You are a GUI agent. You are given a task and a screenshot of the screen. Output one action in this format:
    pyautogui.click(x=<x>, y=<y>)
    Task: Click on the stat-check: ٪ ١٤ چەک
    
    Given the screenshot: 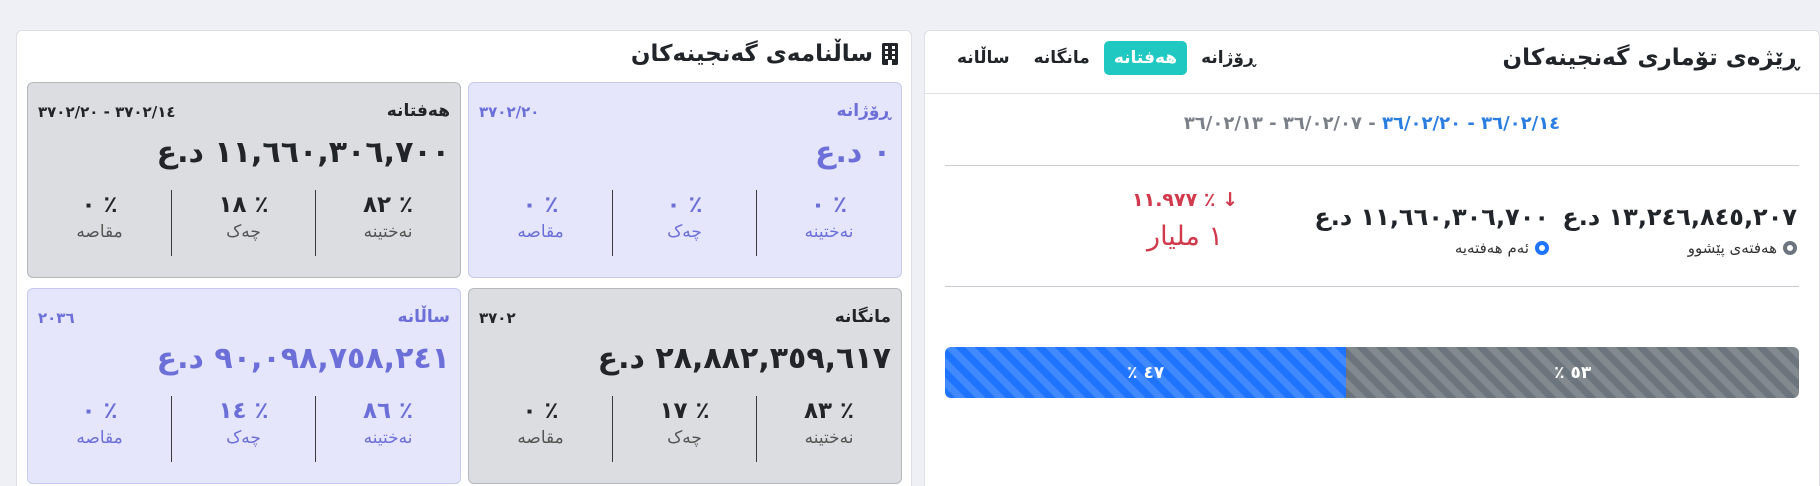 What is the action you would take?
    pyautogui.click(x=244, y=429)
    